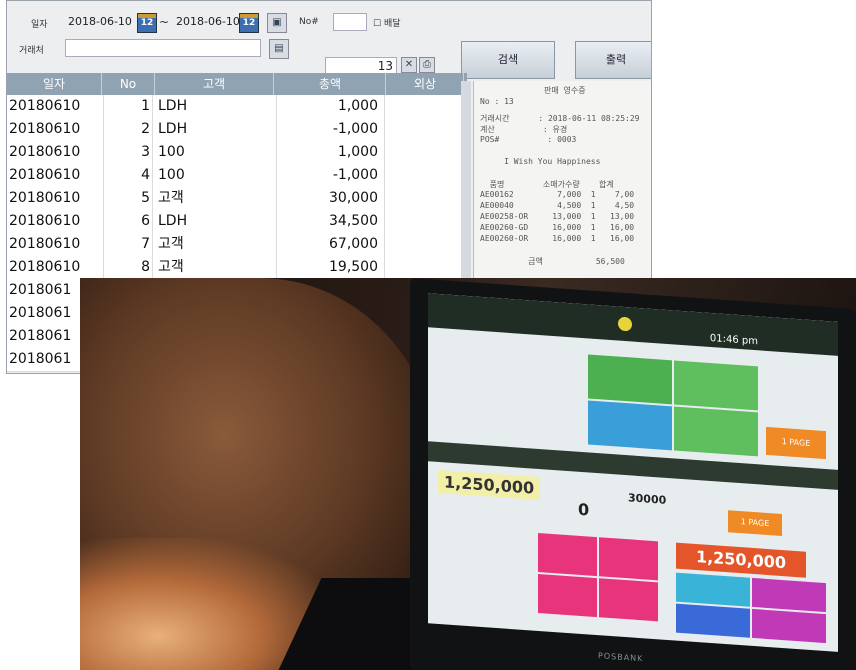 The width and height of the screenshot is (856, 670). I want to click on cell-total: -1,000, so click(330, 175).